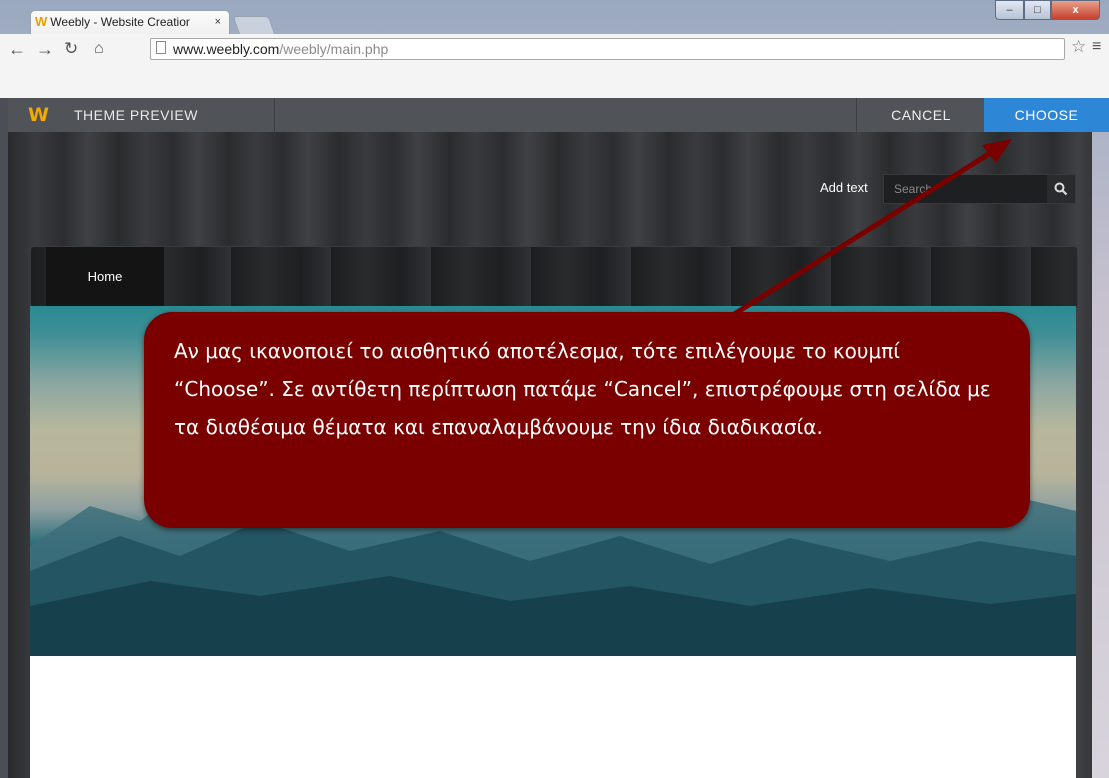  I want to click on back-arrow-icon: ←, so click(17, 49).